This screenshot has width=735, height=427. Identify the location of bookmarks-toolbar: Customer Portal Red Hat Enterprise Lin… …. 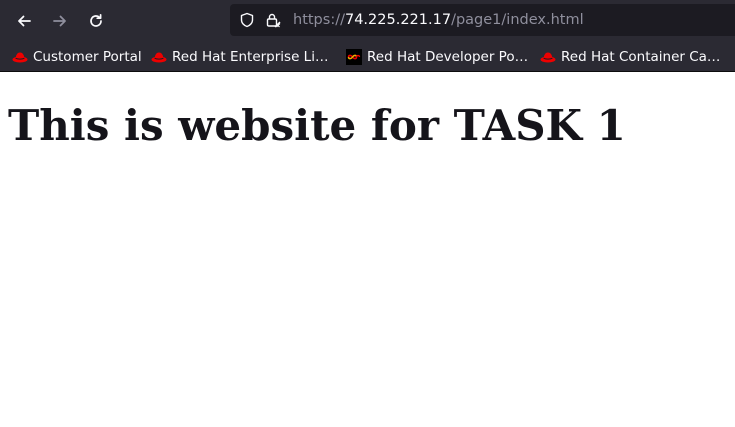
(367, 57).